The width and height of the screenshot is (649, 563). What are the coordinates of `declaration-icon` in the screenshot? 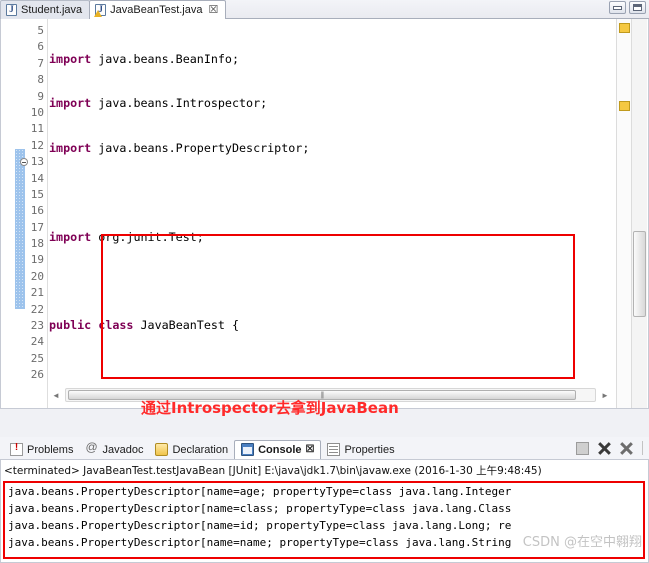 It's located at (162, 449).